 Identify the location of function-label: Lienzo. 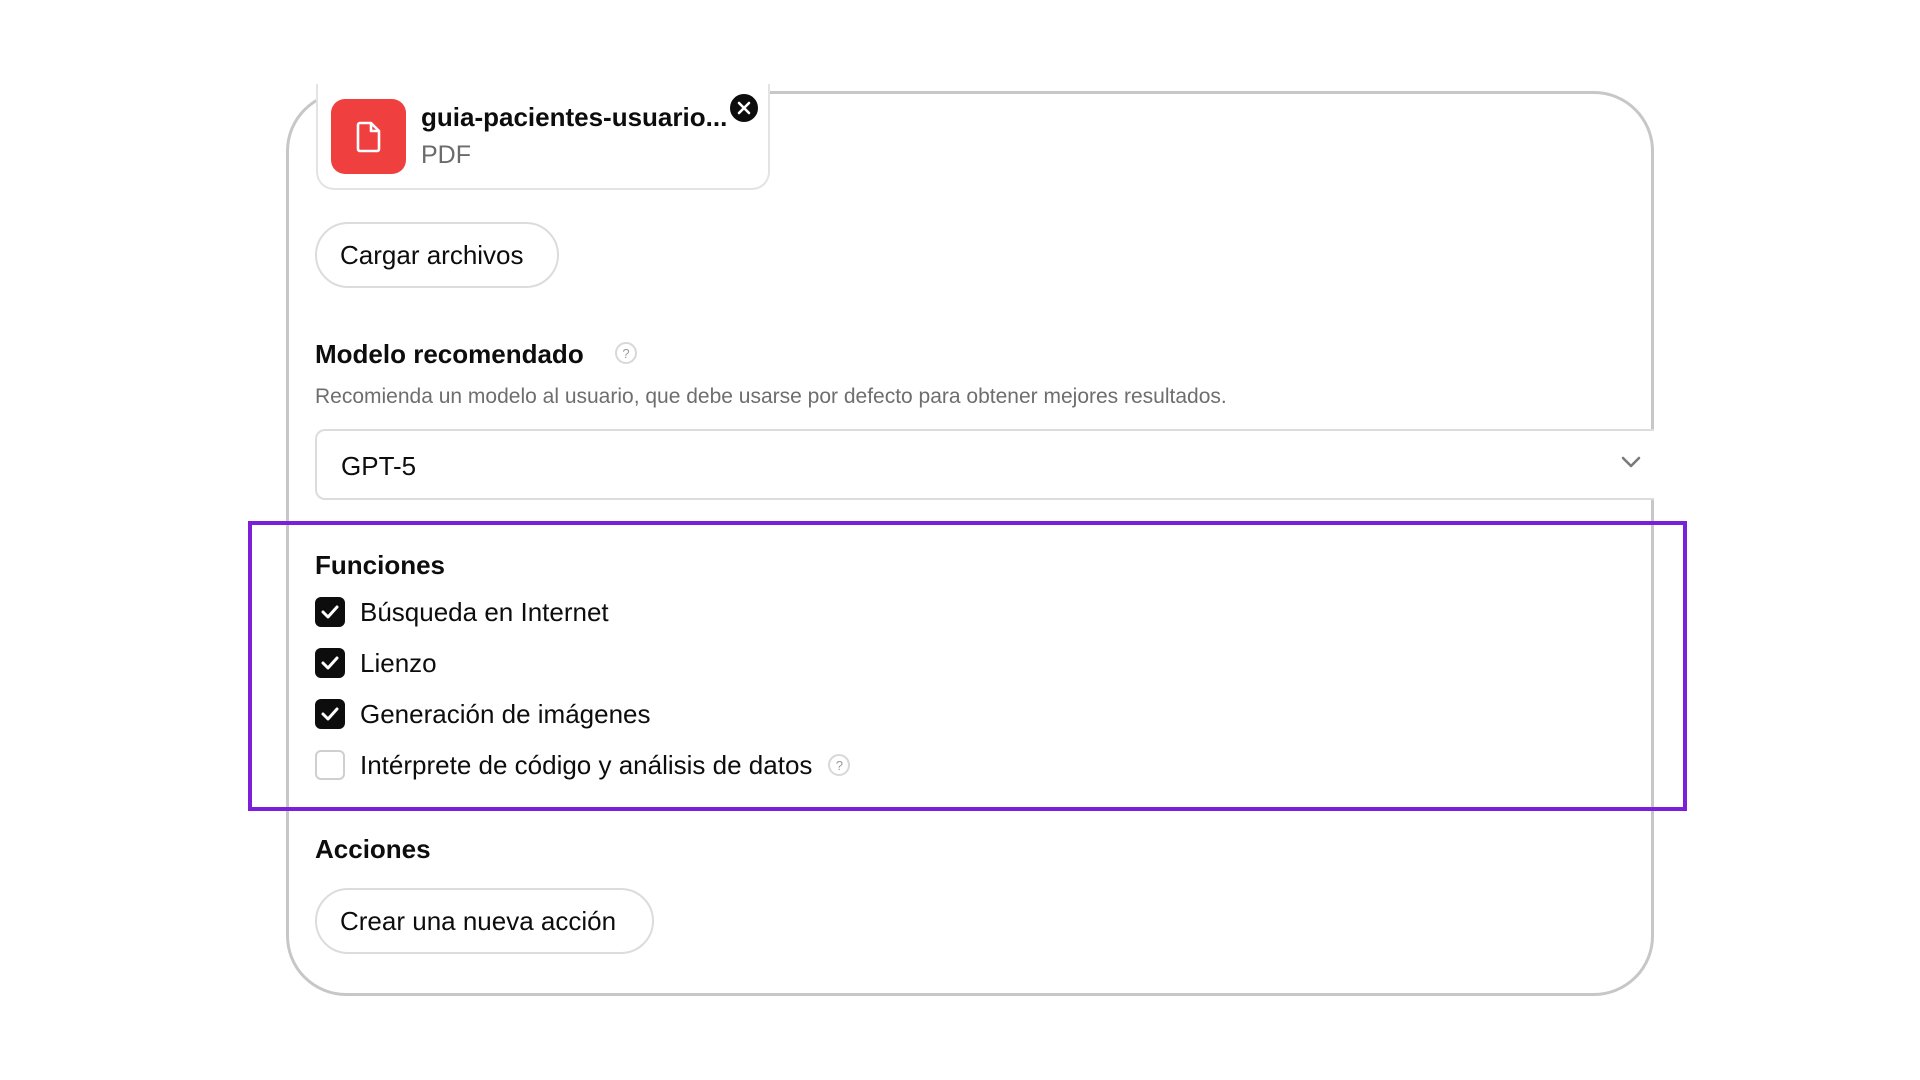
(398, 662).